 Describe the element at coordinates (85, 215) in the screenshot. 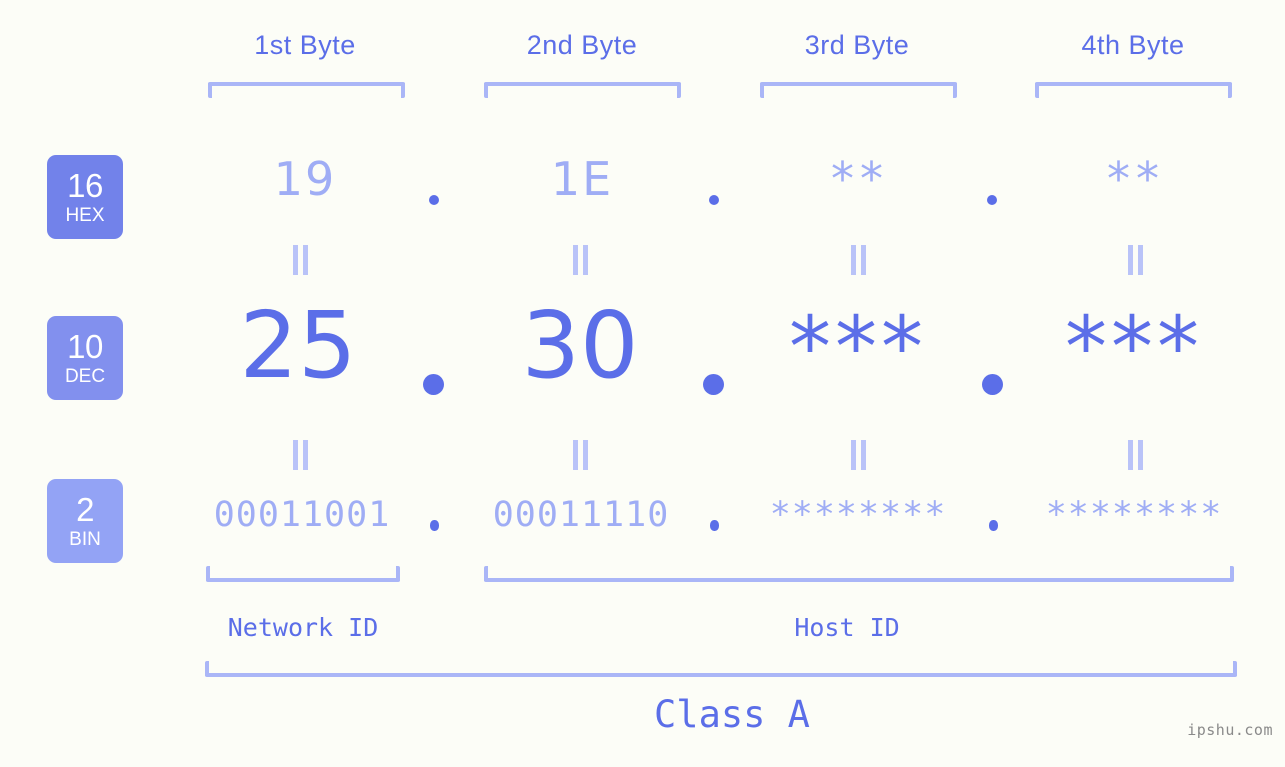

I see `base-badge-hex-label: HEX` at that location.